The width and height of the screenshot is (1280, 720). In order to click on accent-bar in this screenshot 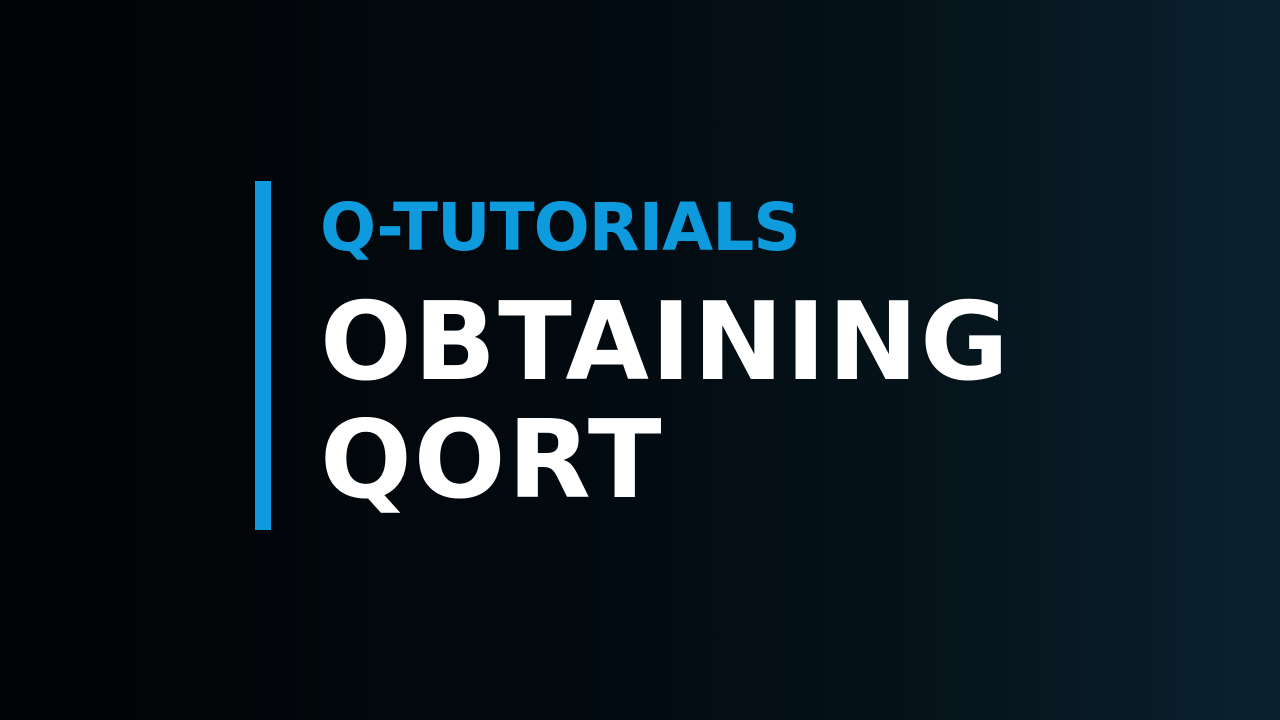, I will do `click(263, 355)`.